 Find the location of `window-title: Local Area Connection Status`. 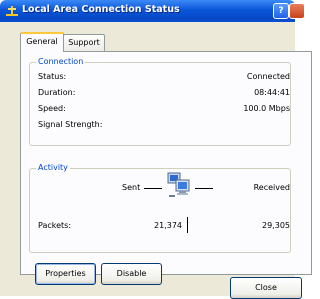

window-title: Local Area Connection Status is located at coordinates (101, 9).